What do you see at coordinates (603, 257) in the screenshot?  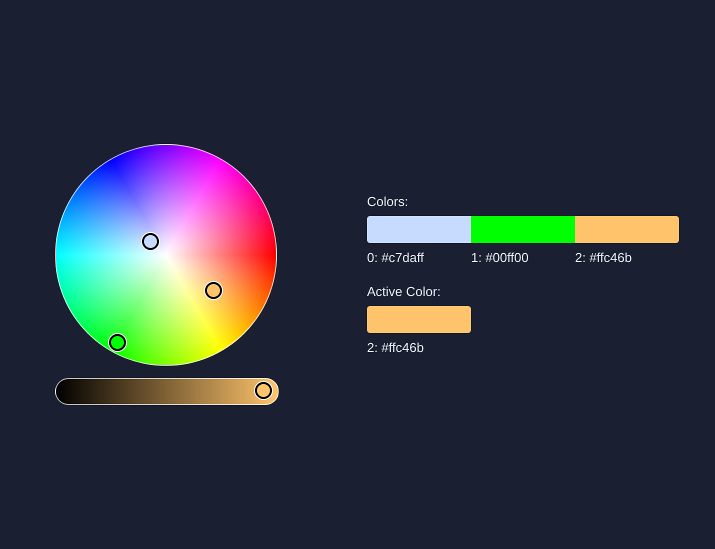 I see `color-value: 2: #ffc46b` at bounding box center [603, 257].